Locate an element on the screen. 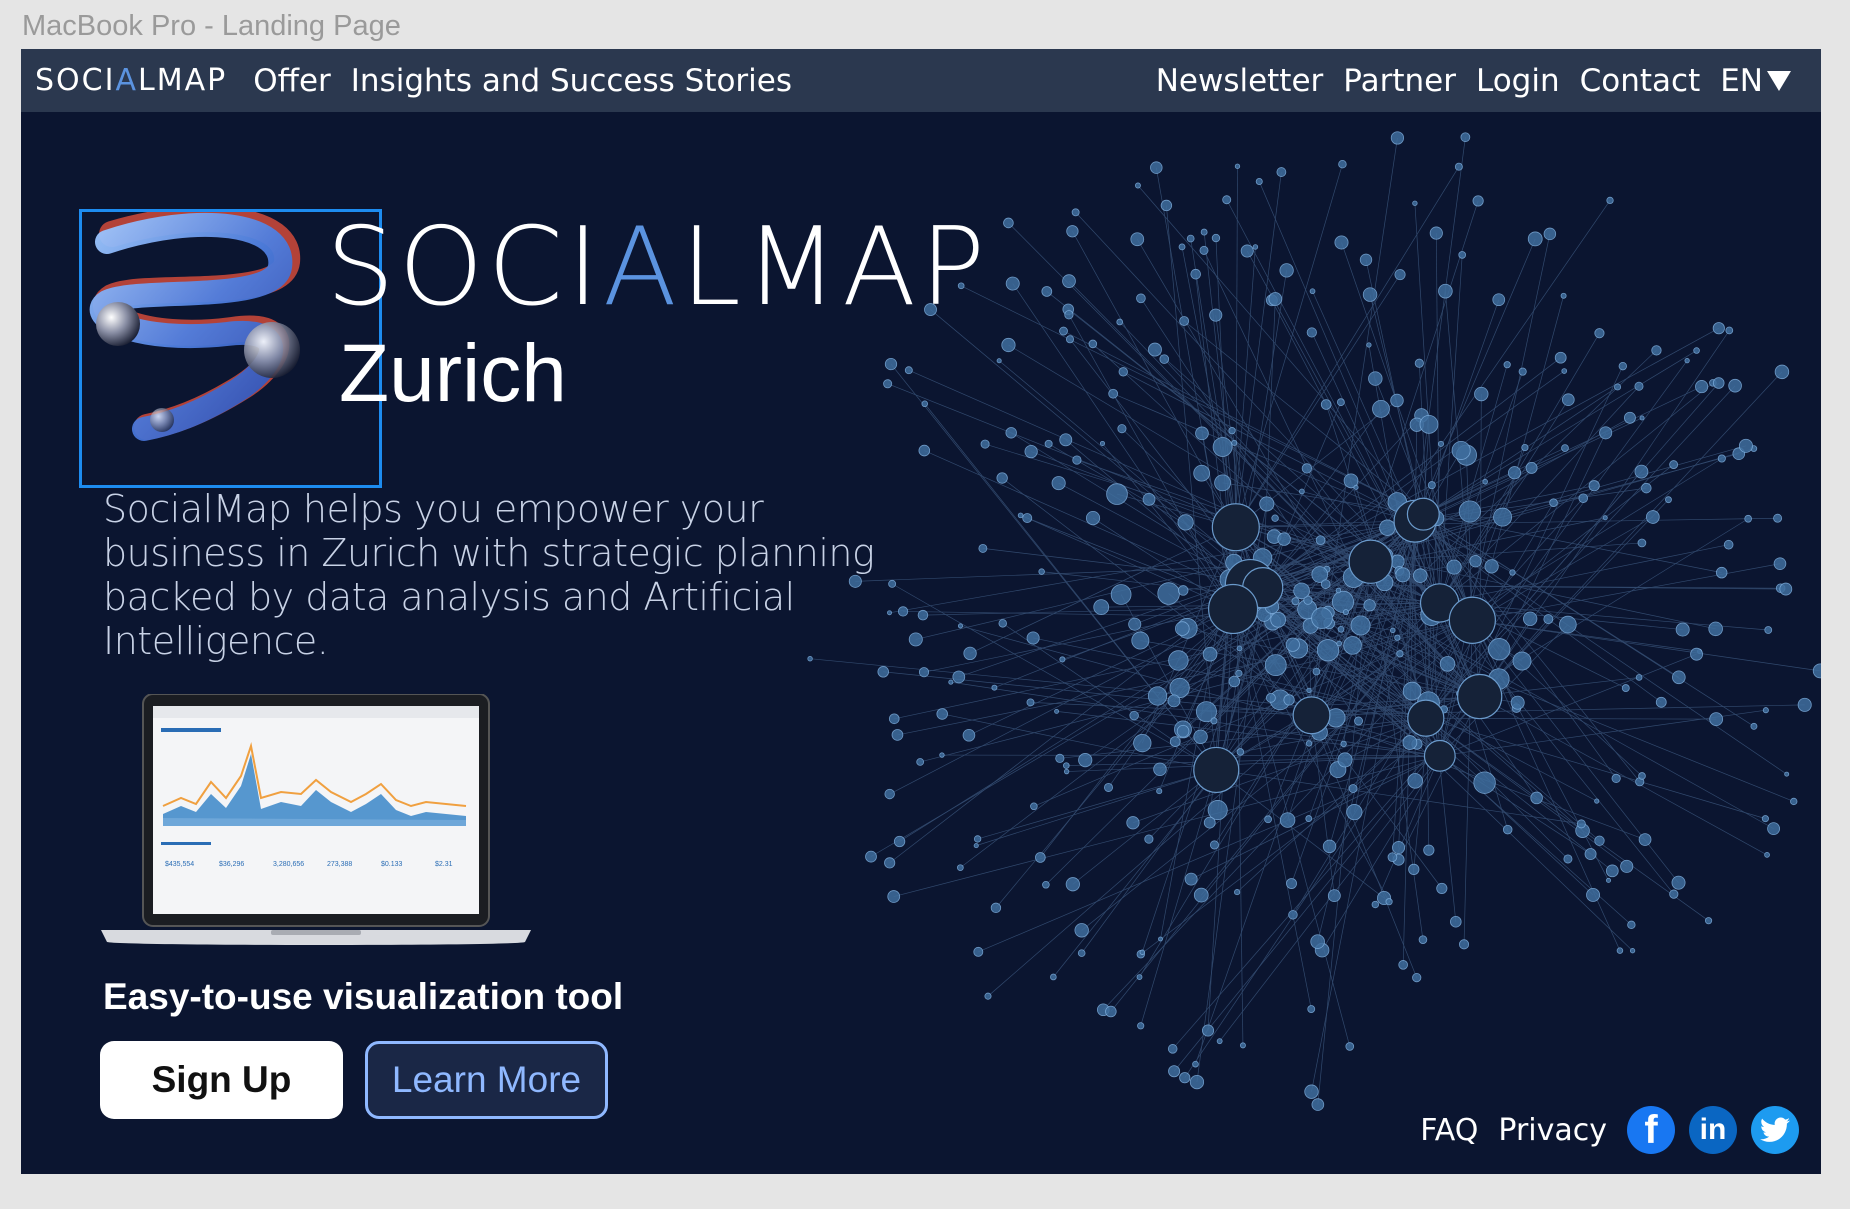  twitter-icon is located at coordinates (1775, 1130).